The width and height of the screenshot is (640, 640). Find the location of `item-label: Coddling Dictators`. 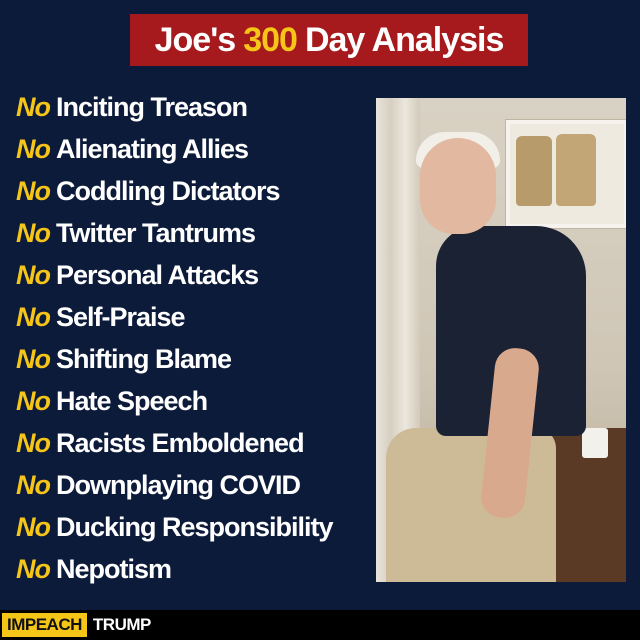

item-label: Coddling Dictators is located at coordinates (168, 190).